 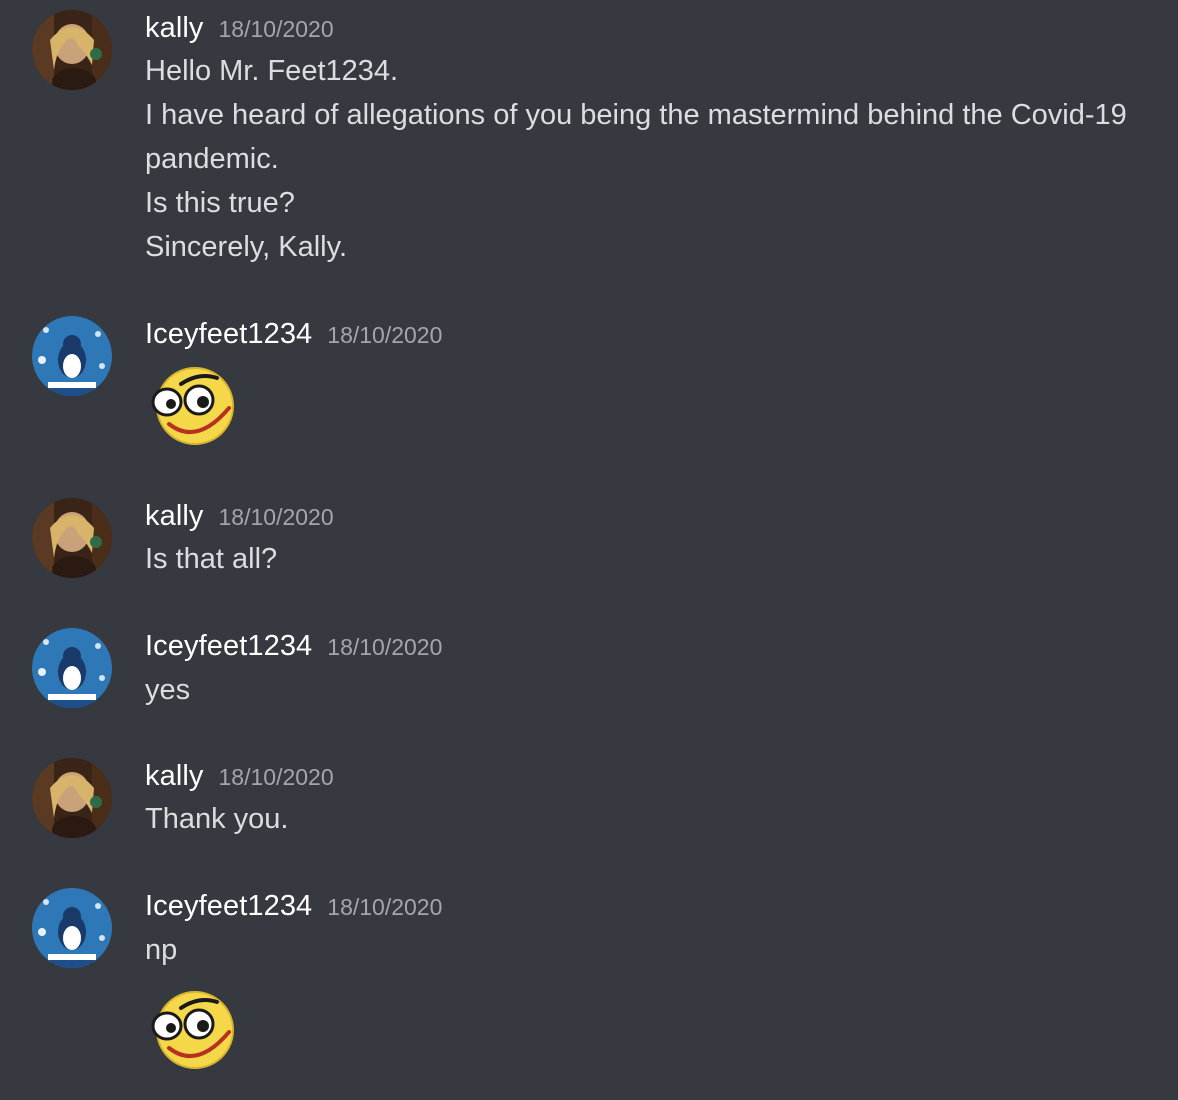 I want to click on message-text: Sincerely, Kally., so click(x=246, y=247).